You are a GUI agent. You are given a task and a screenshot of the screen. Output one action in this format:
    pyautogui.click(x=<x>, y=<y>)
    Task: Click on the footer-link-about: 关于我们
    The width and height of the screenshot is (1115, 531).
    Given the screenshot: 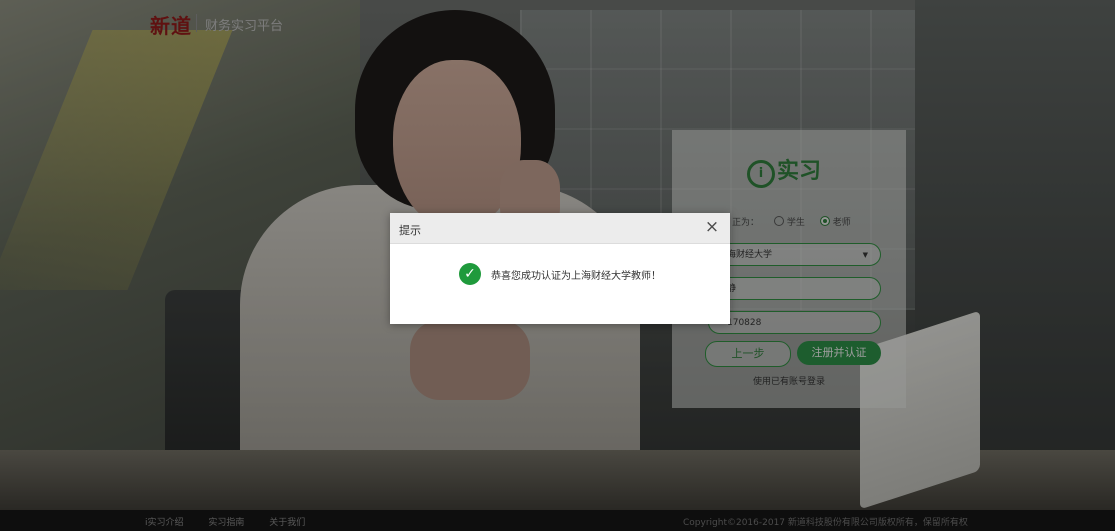 What is the action you would take?
    pyautogui.click(x=287, y=523)
    